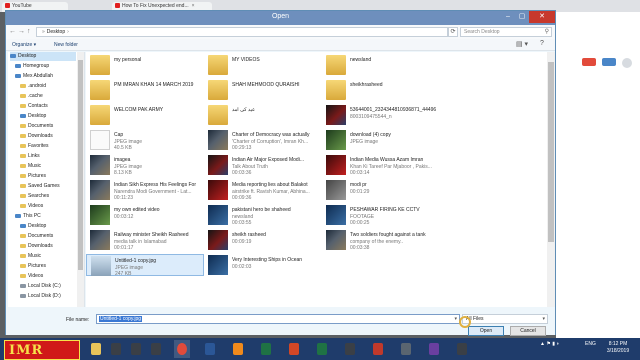 This screenshot has height=360, width=640. What do you see at coordinates (381, 140) in the screenshot?
I see `file-item: download (4) copy JPEG image` at bounding box center [381, 140].